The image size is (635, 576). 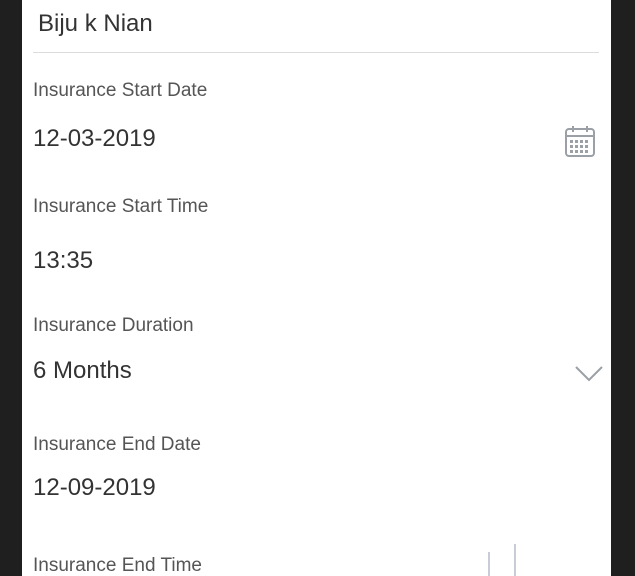 What do you see at coordinates (63, 261) in the screenshot?
I see `start-time-field: 13:35` at bounding box center [63, 261].